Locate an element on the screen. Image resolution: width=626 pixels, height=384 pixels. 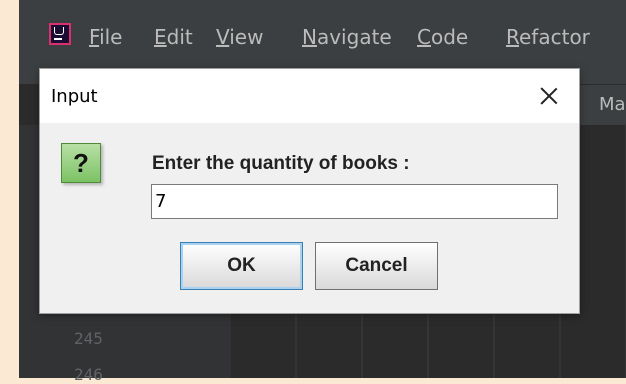
quantity-input is located at coordinates (354, 201).